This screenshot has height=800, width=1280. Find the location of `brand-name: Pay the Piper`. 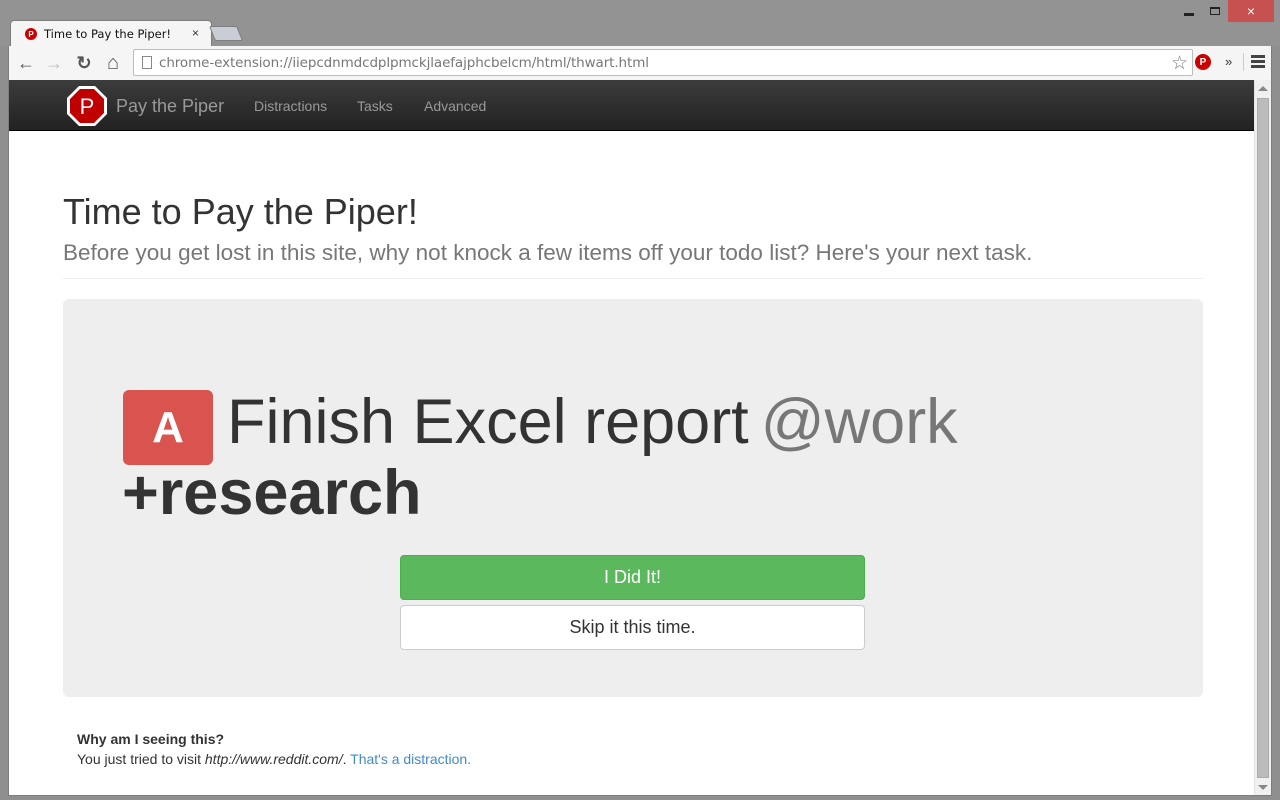

brand-name: Pay the Piper is located at coordinates (170, 106).